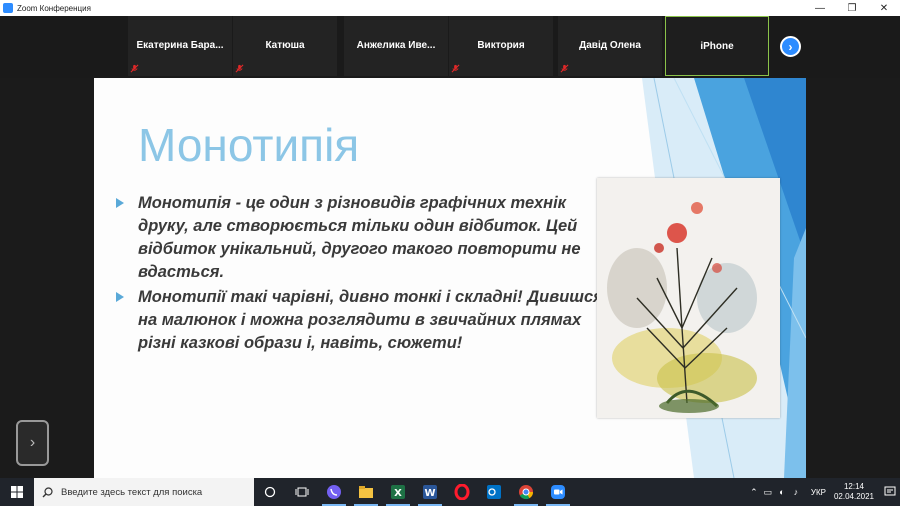 The height and width of the screenshot is (506, 900). I want to click on word-icon: W, so click(430, 492).